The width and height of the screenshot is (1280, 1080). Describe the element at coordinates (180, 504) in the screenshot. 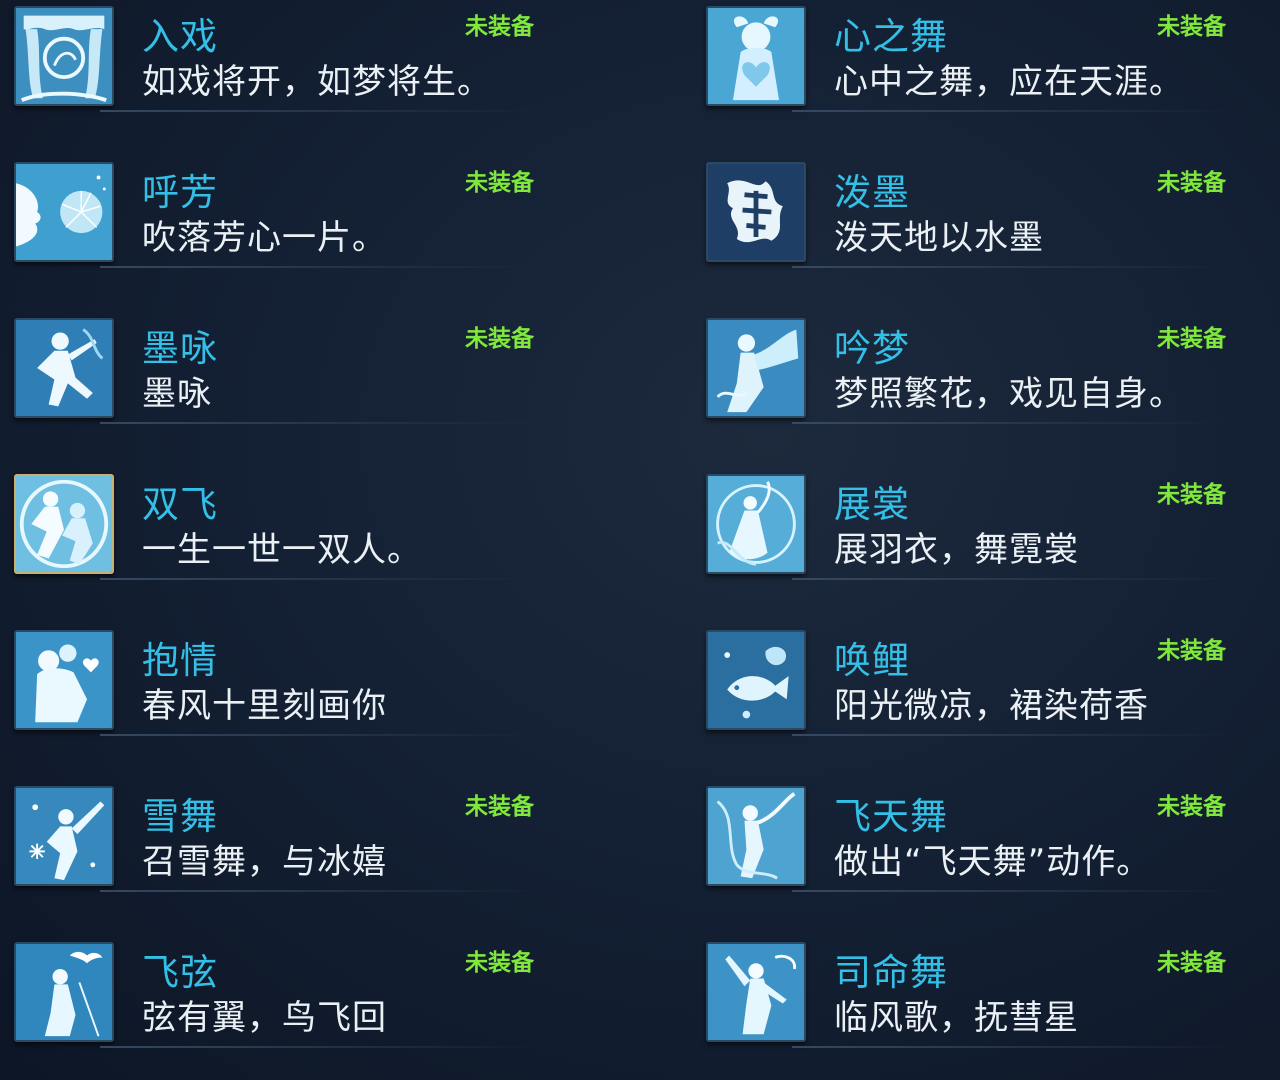

I see `skill-name: 双飞` at that location.